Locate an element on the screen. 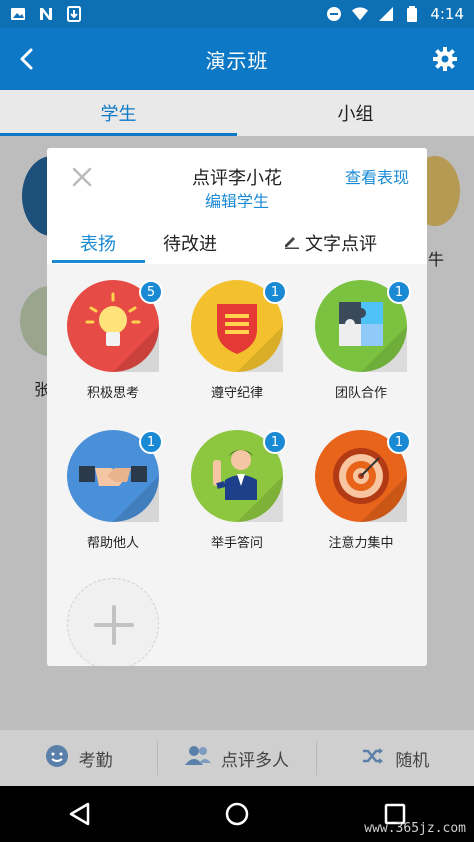 The width and height of the screenshot is (474, 842). praise-item-label: 帮助他人 is located at coordinates (112, 543).